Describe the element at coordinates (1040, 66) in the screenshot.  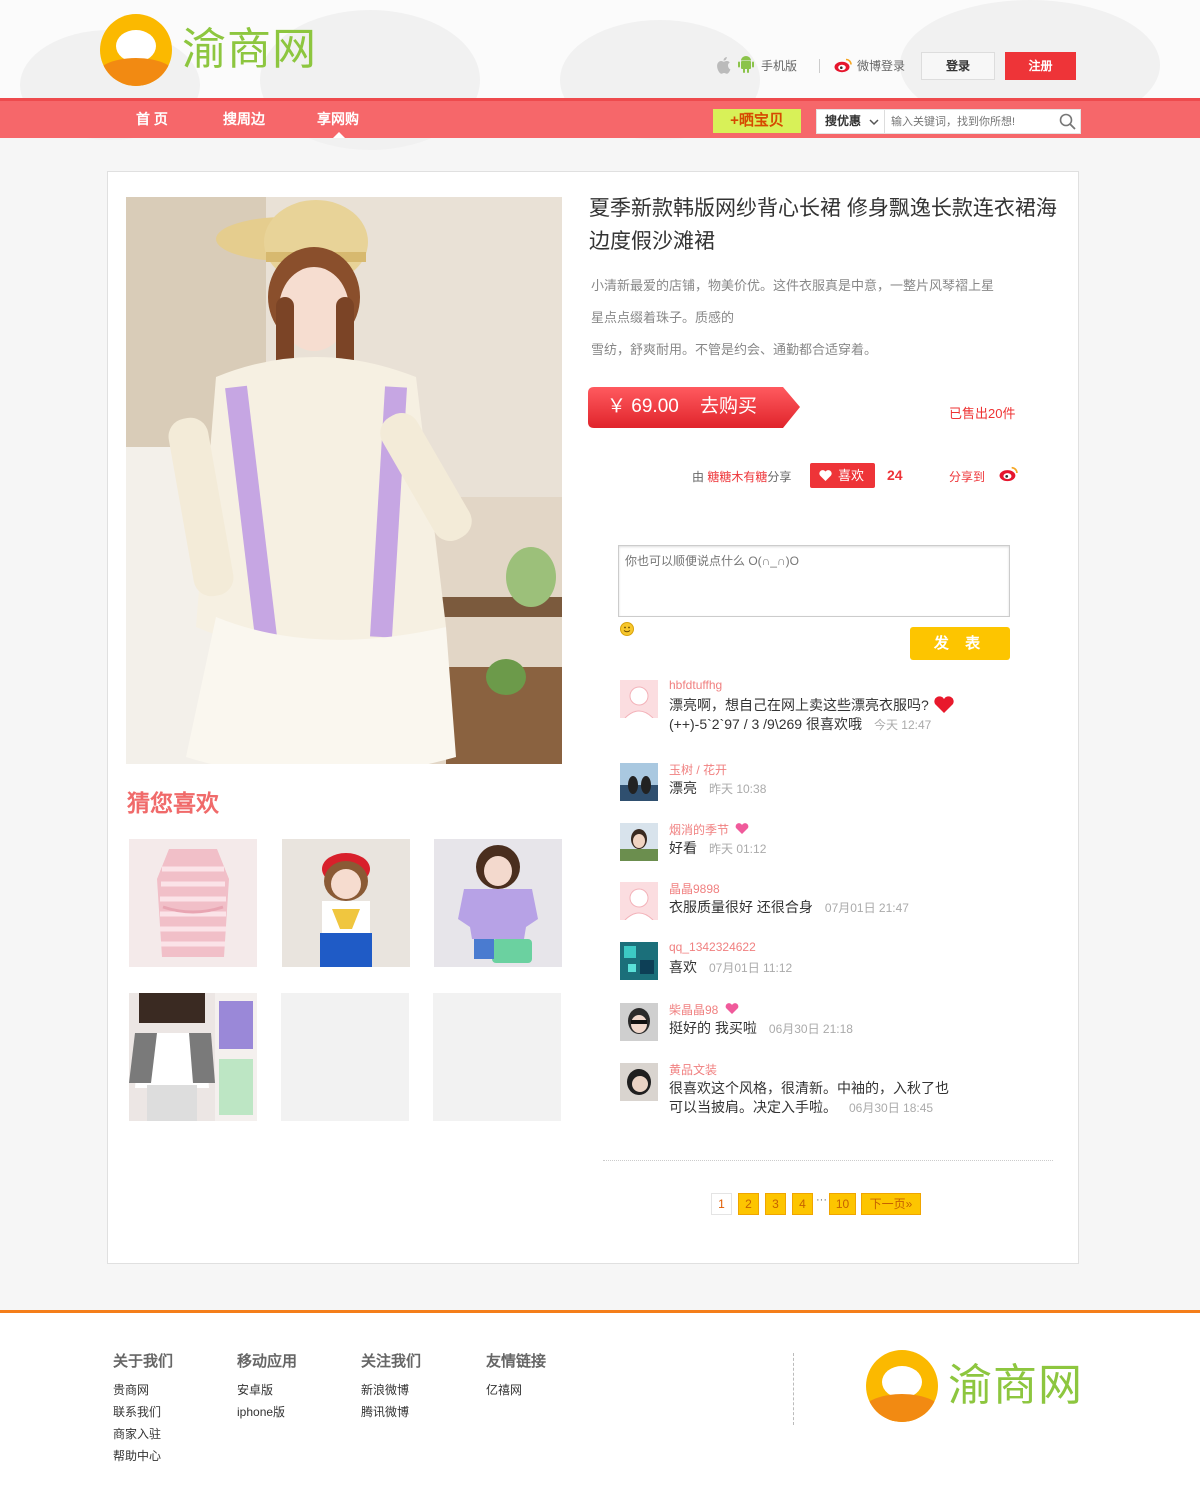
I see `register-button: 注册` at that location.